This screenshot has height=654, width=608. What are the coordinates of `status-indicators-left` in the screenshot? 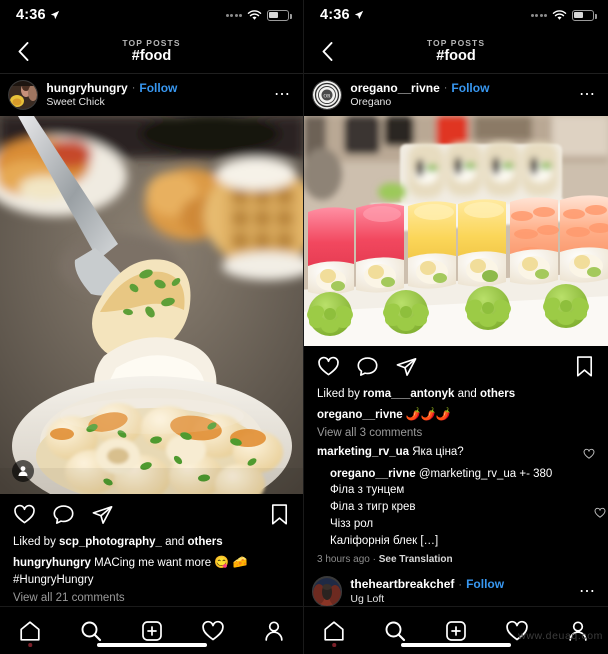 It's located at (258, 15).